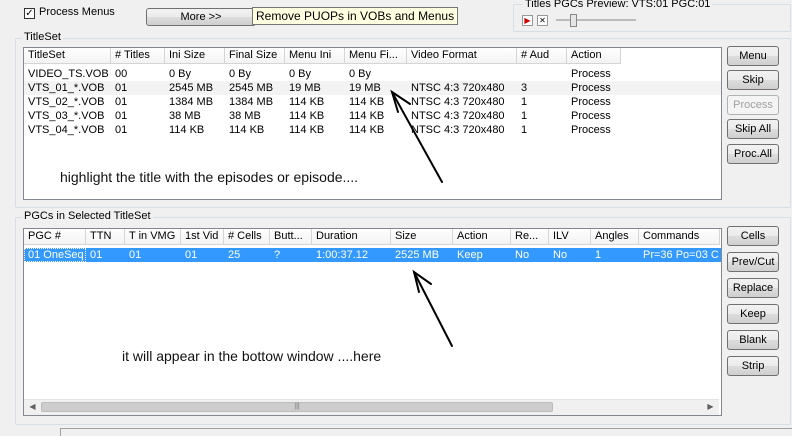 Image resolution: width=792 pixels, height=436 pixels. What do you see at coordinates (417, 137) in the screenshot?
I see `arrow-to-titleset-row` at bounding box center [417, 137].